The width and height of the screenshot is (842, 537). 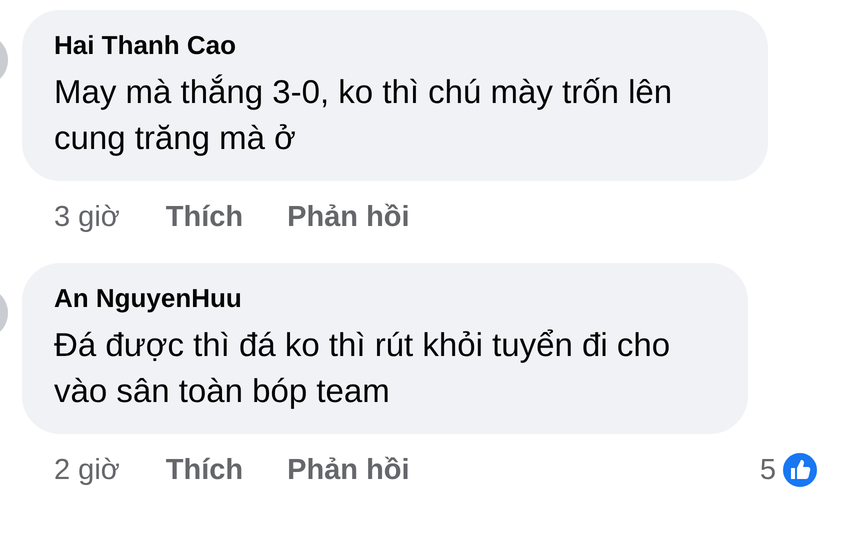 I want to click on timestamp: 2 giờ, so click(x=87, y=470).